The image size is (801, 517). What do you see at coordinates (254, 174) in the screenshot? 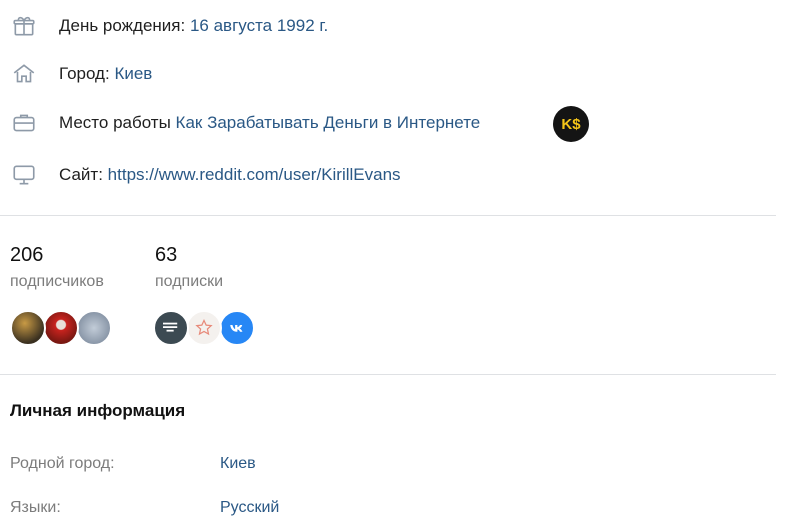
I see `site-link: https://www.reddit.com/user/KirillEvans` at bounding box center [254, 174].